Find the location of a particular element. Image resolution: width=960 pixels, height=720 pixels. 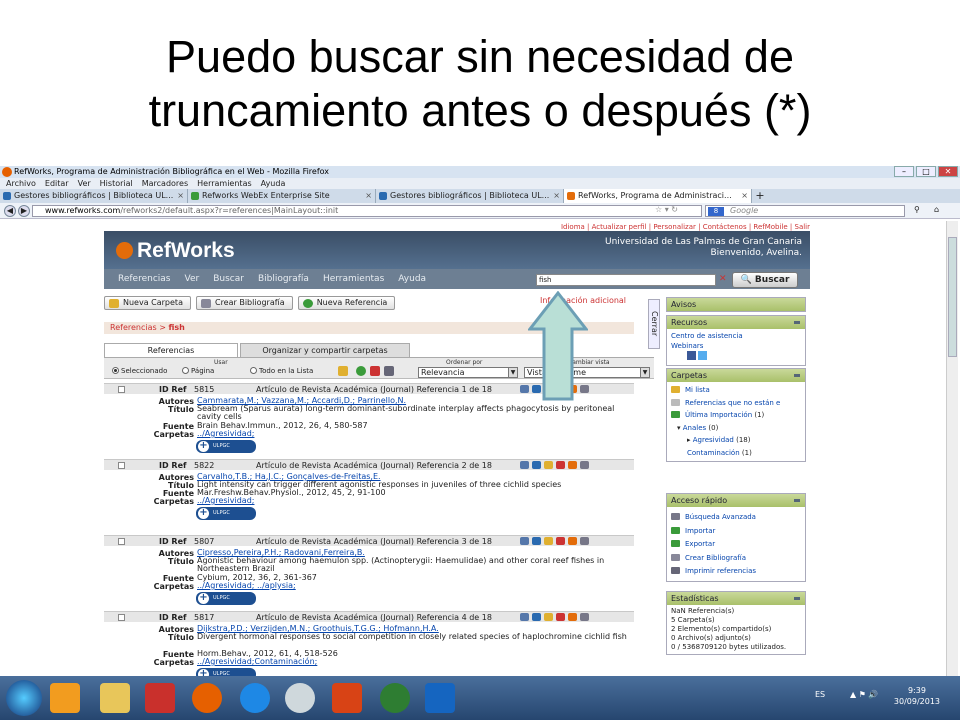

nav-herramientas: Herramientas is located at coordinates (353, 279).